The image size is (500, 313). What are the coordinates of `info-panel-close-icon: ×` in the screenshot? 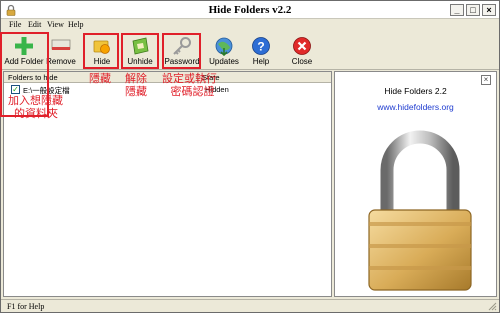 It's located at (486, 80).